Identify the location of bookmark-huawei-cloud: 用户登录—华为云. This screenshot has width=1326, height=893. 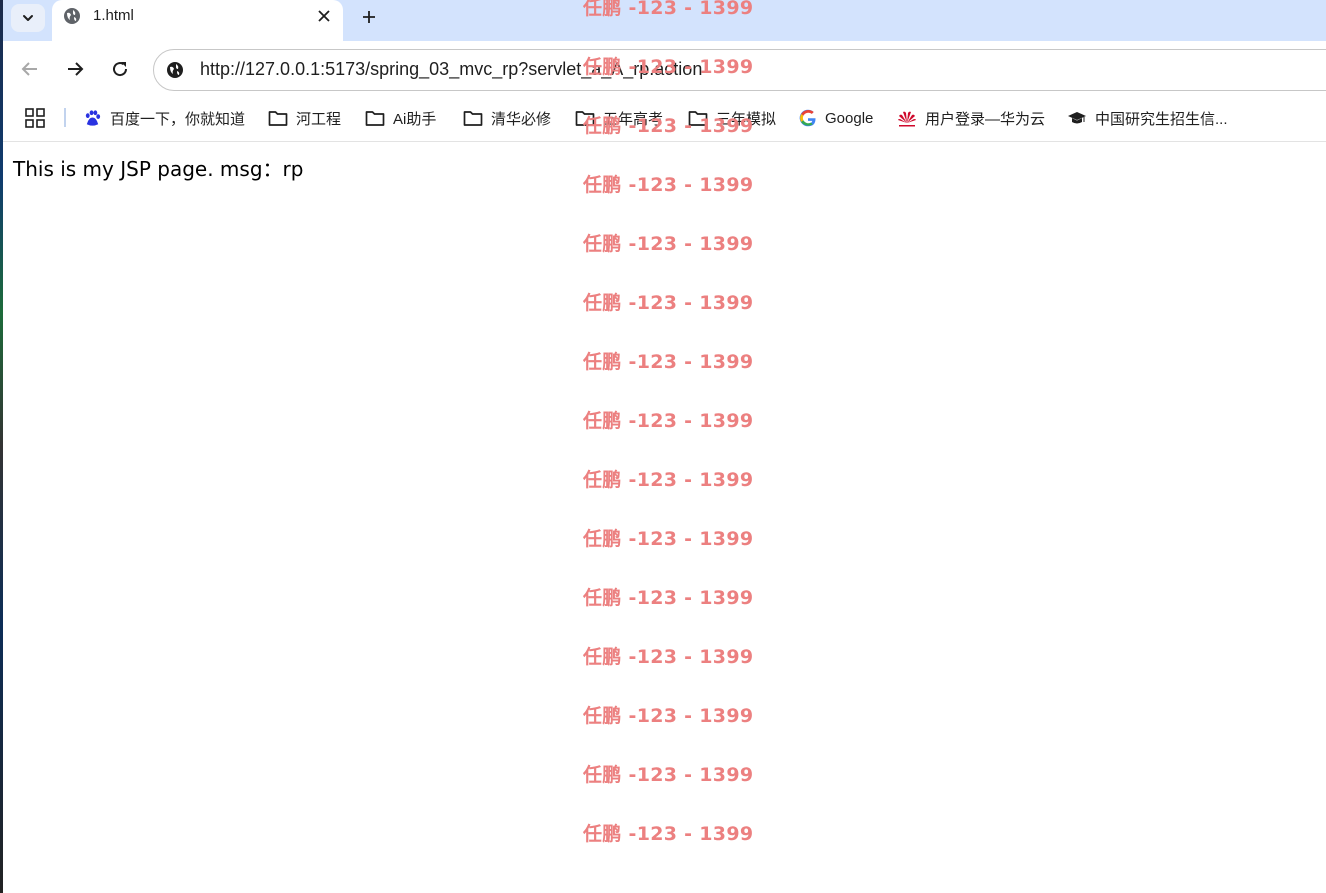
(971, 118).